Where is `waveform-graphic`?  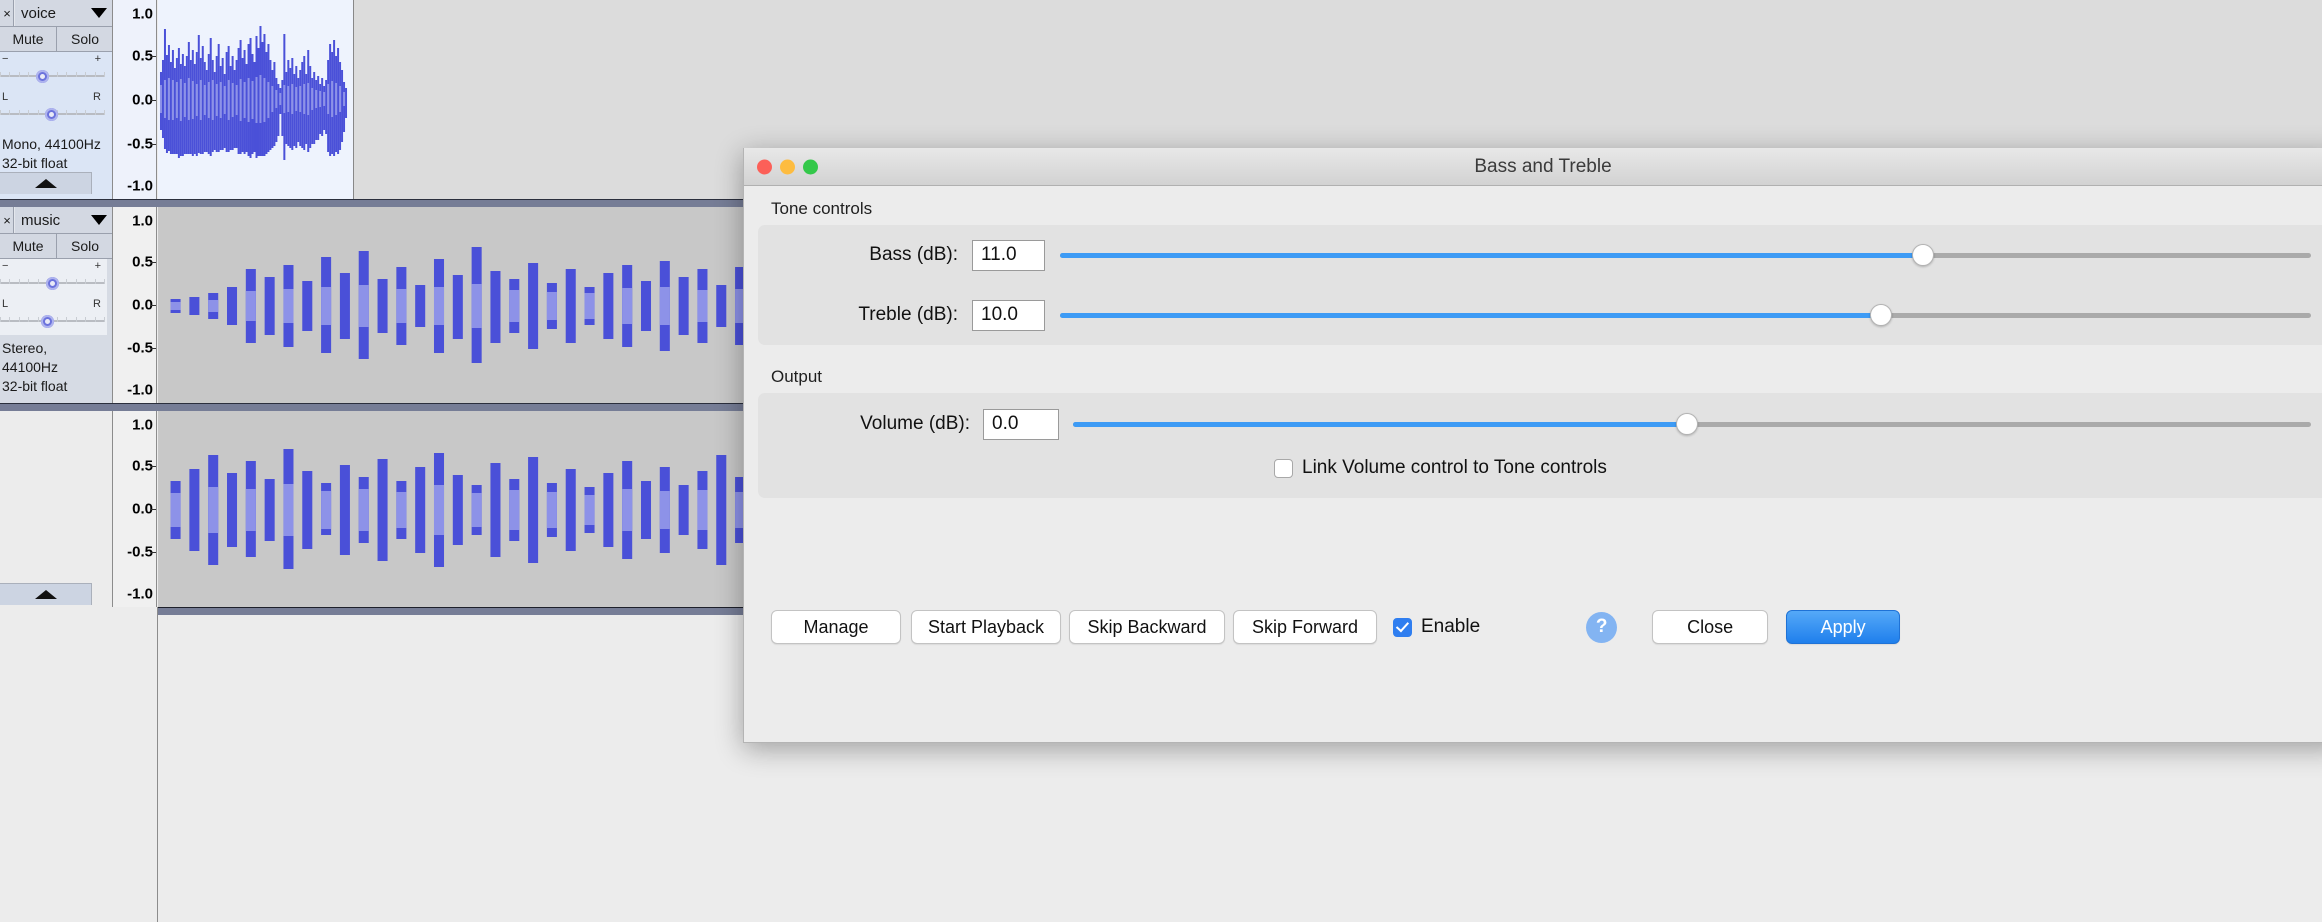
waveform-graphic is located at coordinates (253, 93).